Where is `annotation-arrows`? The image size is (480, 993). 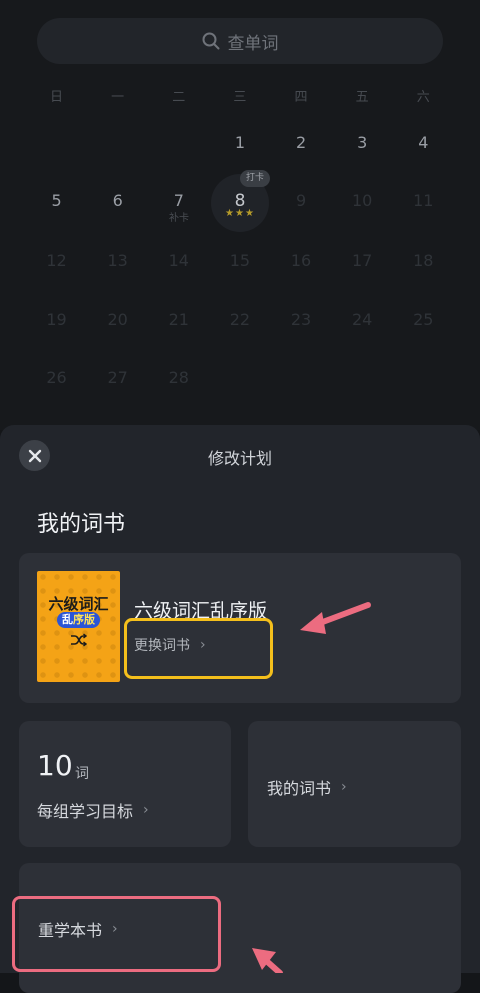 annotation-arrows is located at coordinates (311, 787).